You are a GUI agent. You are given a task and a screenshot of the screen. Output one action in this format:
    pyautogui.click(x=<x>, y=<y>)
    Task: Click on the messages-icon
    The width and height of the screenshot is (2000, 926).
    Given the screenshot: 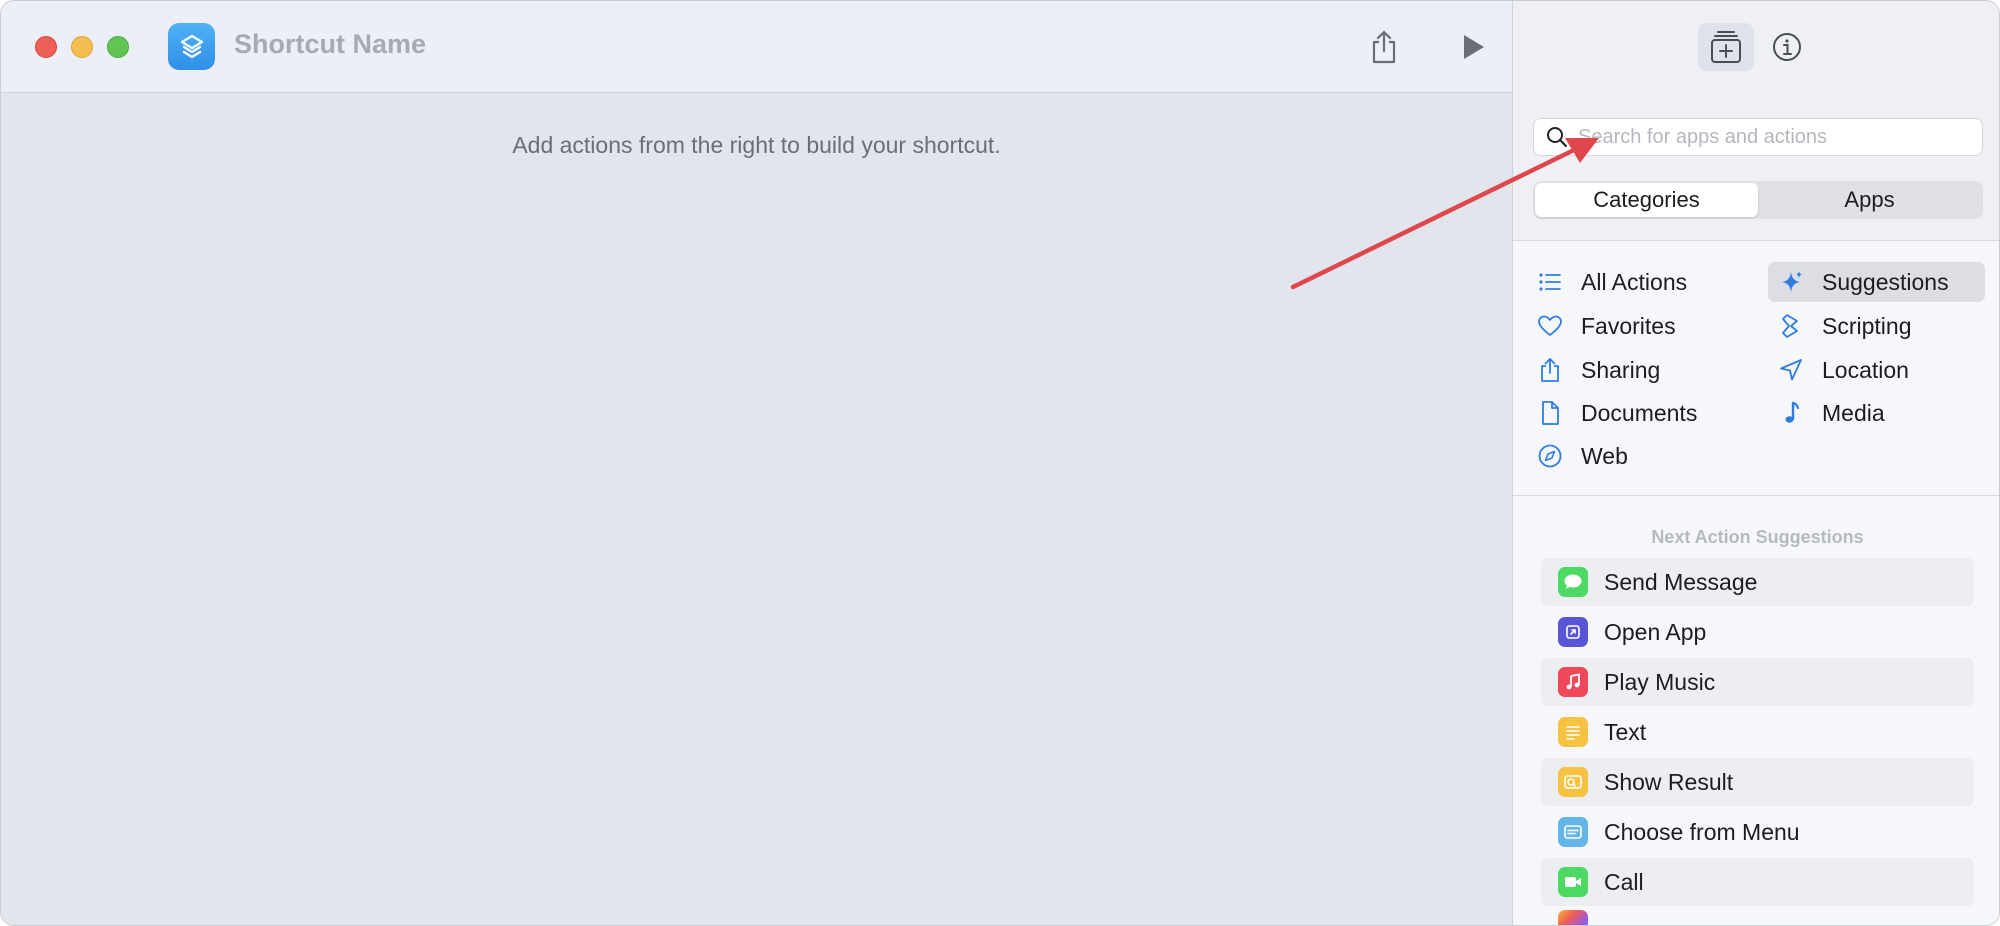 What is the action you would take?
    pyautogui.click(x=1573, y=582)
    